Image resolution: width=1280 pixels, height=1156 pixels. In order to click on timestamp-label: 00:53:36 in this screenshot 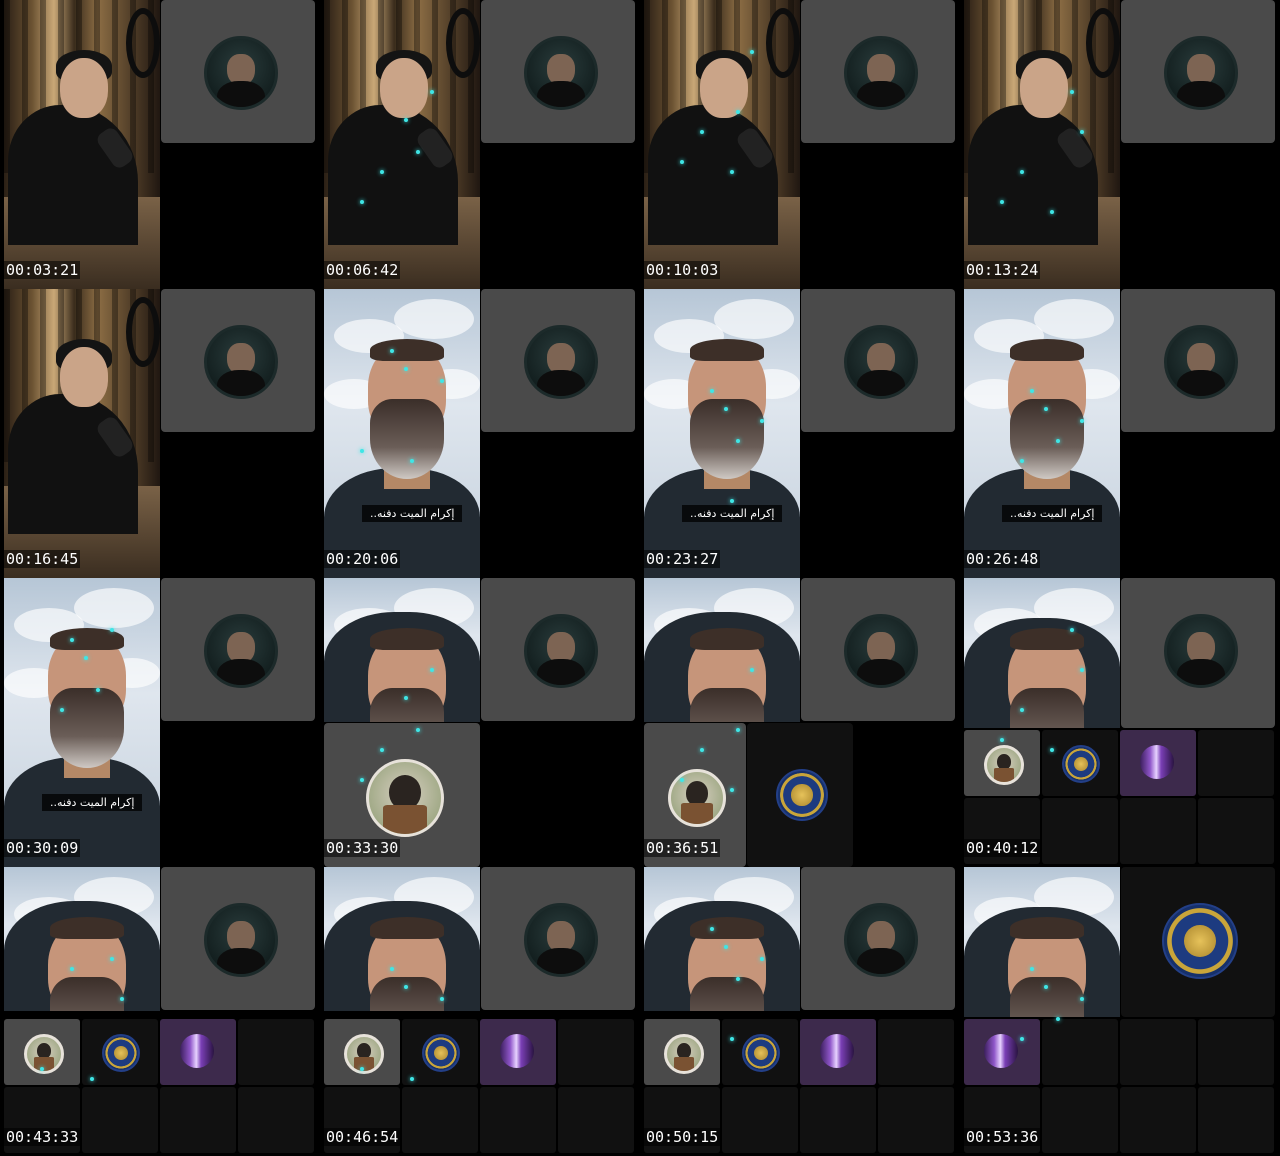, I will do `click(1002, 1137)`.